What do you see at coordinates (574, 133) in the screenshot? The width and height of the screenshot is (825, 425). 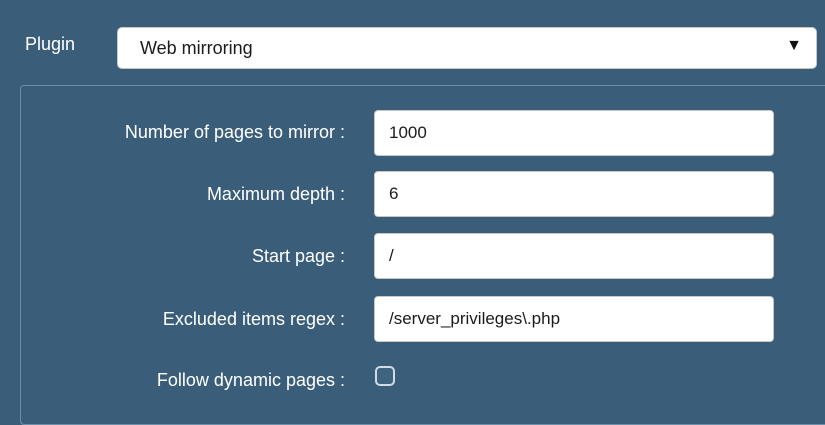 I see `pages-to-mirror-input: 1000` at bounding box center [574, 133].